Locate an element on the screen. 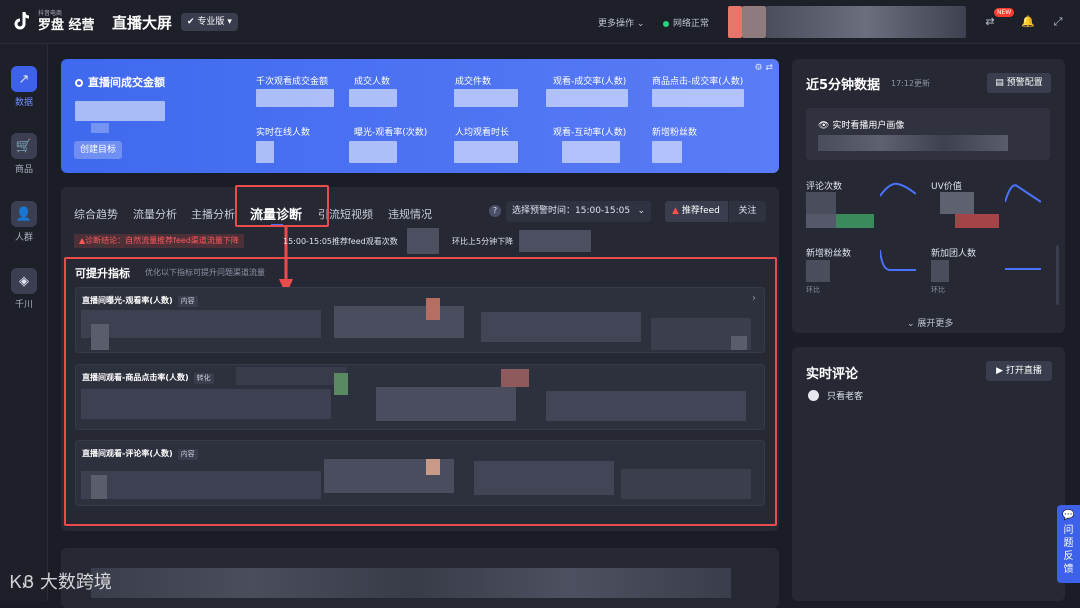  portrait-text: 实时看播用户画像 is located at coordinates (868, 126).